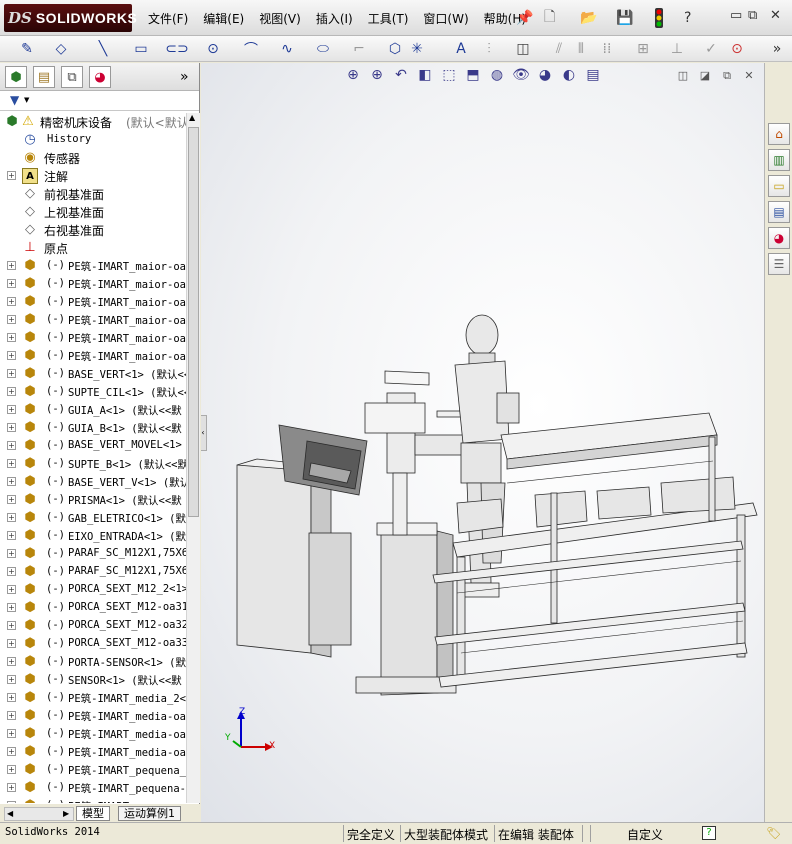  Describe the element at coordinates (395, 49) in the screenshot. I see `polygon-icon: ⬡` at that location.